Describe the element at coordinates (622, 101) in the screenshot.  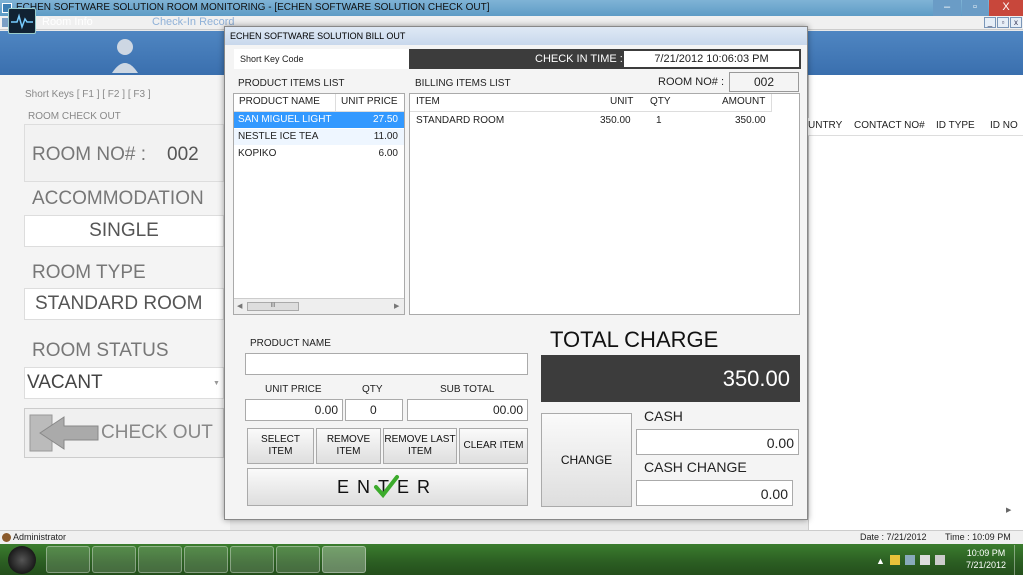
I see `col-unit: UNIT` at that location.